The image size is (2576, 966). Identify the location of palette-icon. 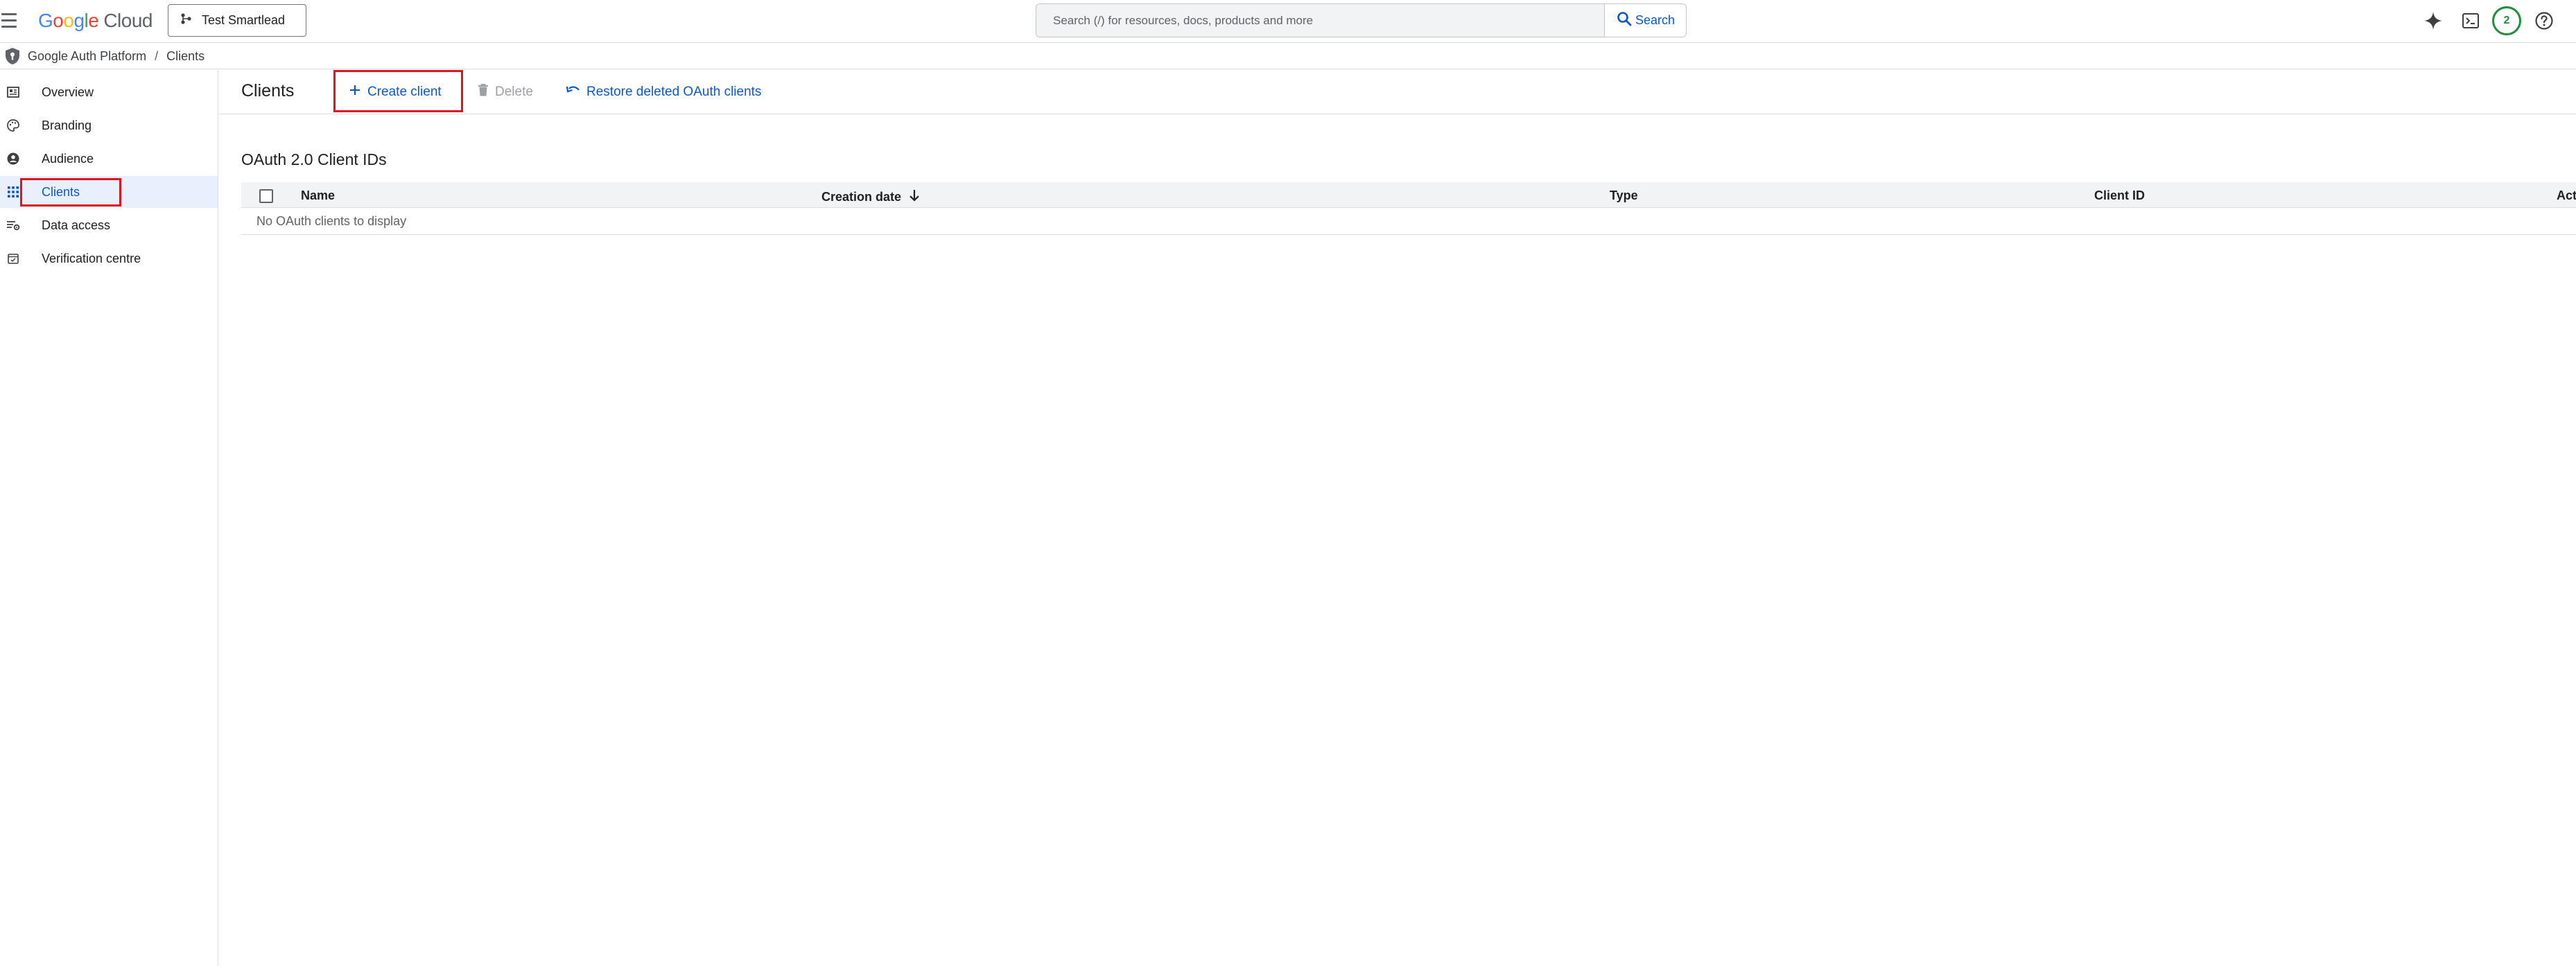
(13, 125).